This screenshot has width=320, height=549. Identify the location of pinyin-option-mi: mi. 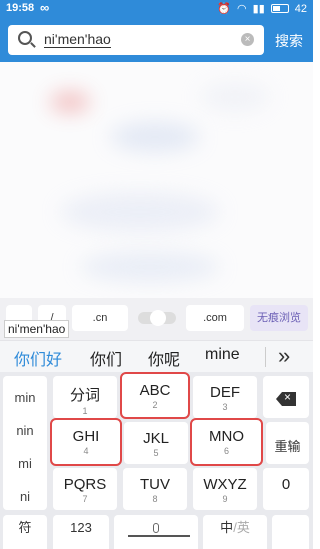
(25, 463).